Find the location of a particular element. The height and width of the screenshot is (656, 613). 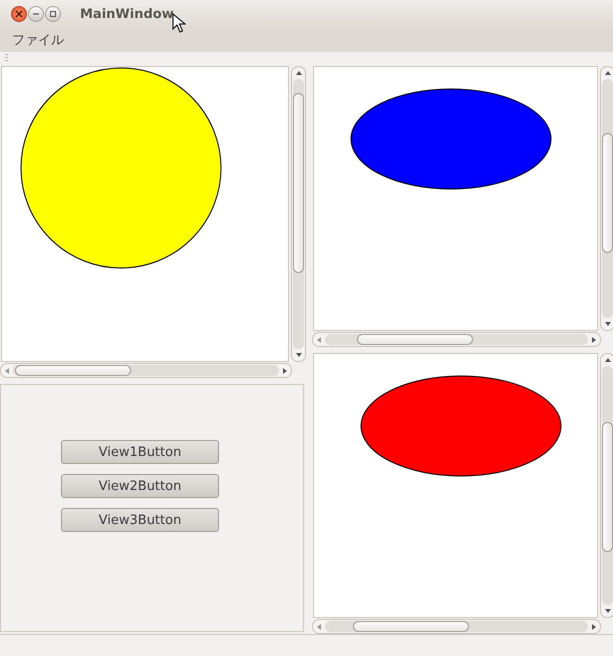

close-icon is located at coordinates (19, 14).